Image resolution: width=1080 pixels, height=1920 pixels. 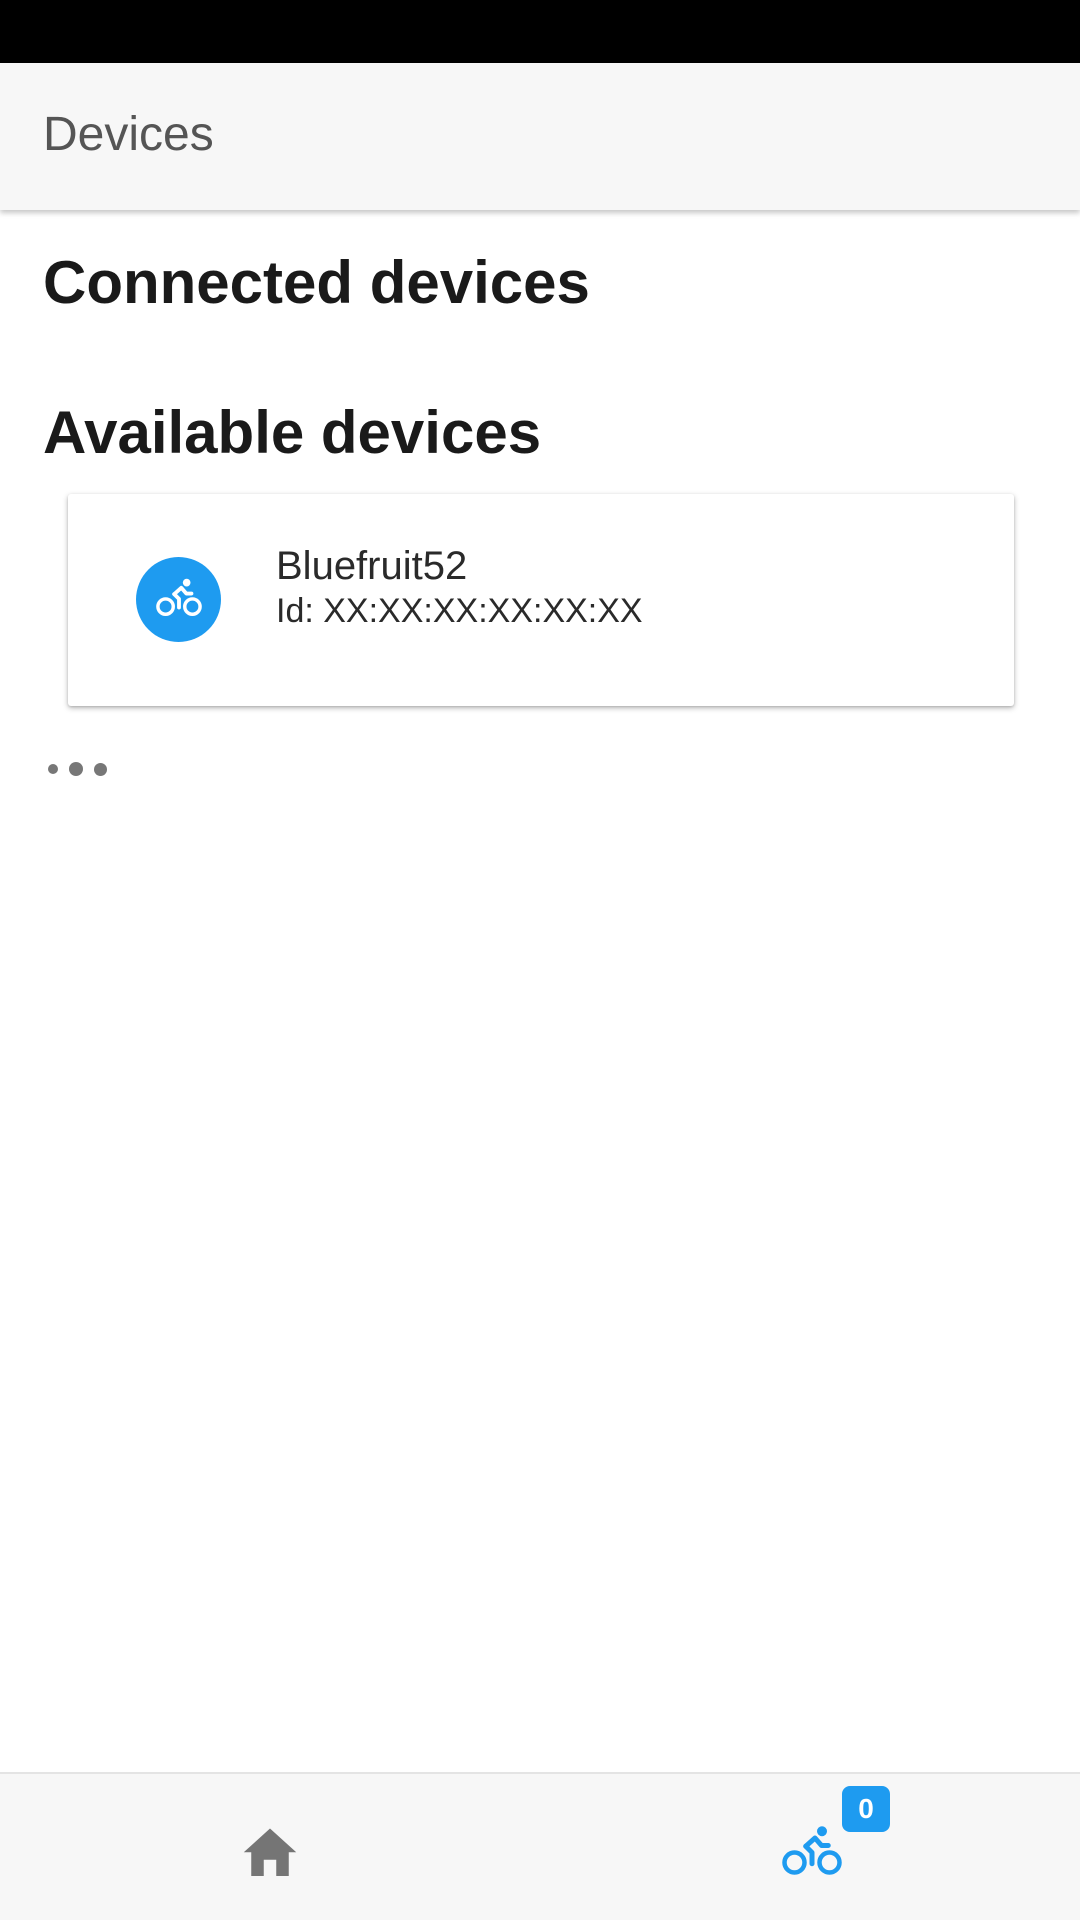 I want to click on devices-count-badge: 0, so click(x=866, y=1809).